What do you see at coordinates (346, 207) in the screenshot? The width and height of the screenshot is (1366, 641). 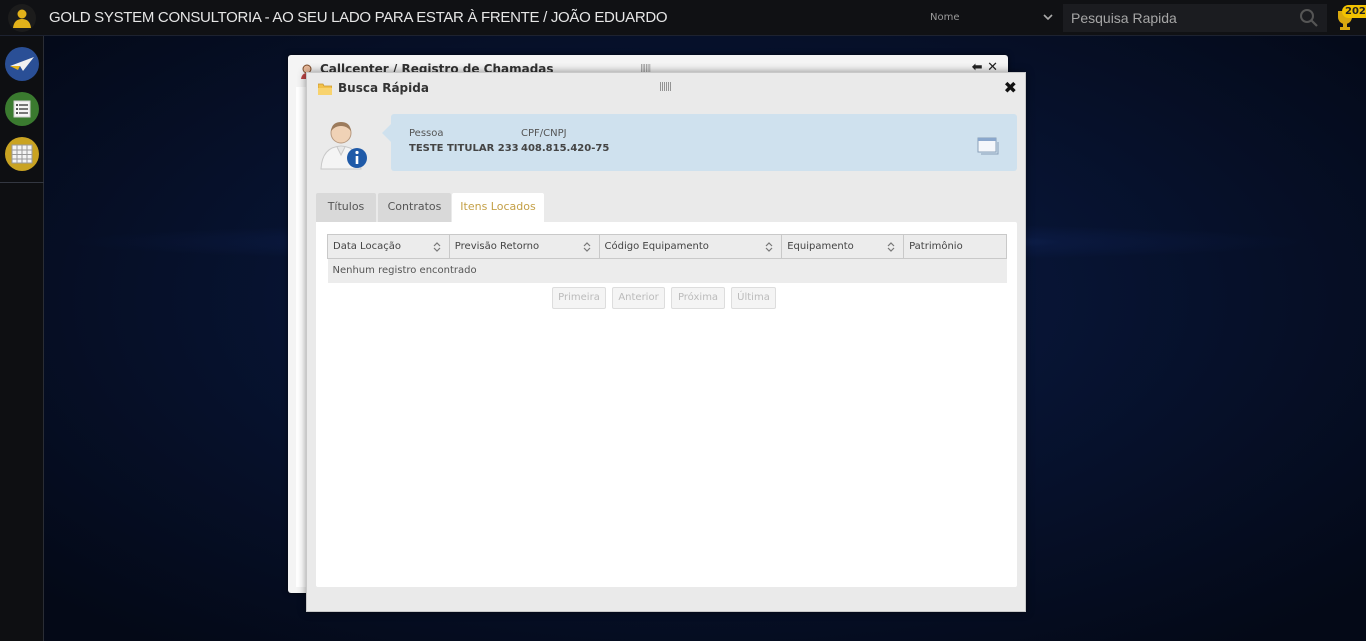 I see `tab-titulos: Títulos` at bounding box center [346, 207].